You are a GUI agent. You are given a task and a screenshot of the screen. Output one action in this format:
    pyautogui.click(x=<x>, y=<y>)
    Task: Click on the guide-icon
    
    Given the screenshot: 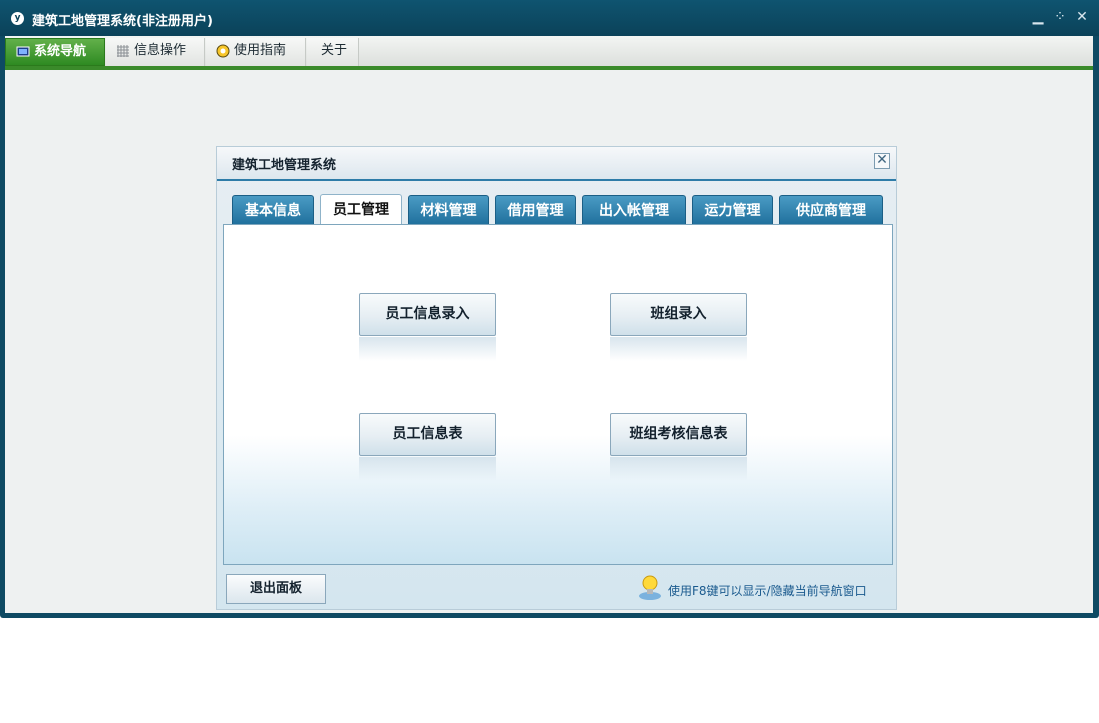 What is the action you would take?
    pyautogui.click(x=223, y=51)
    